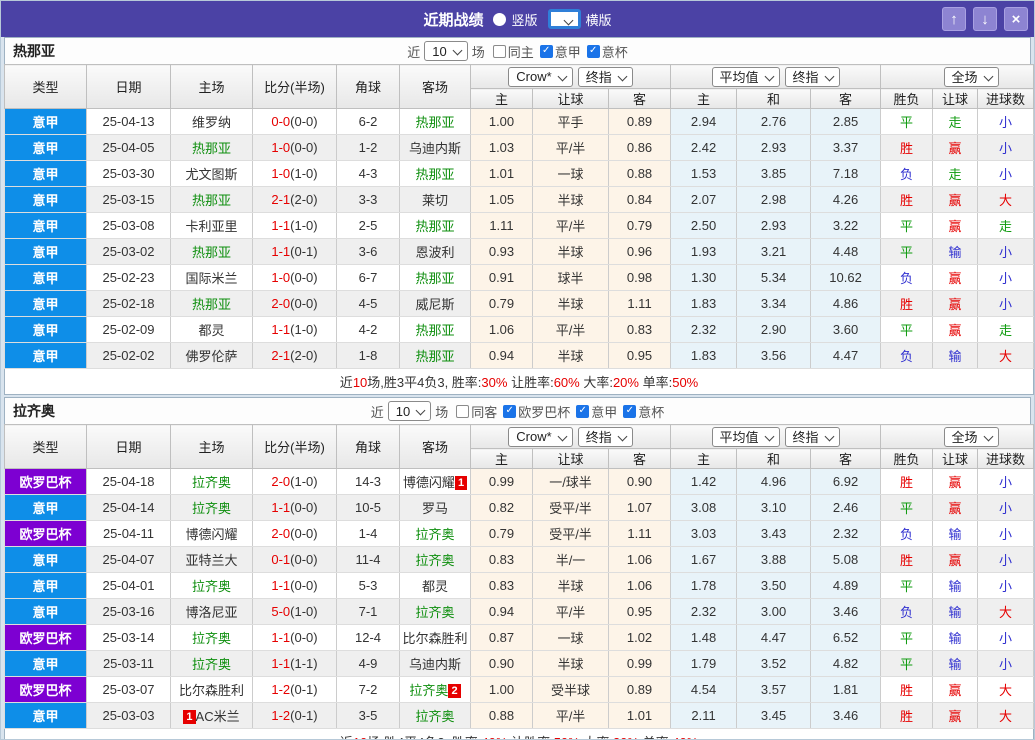 Image resolution: width=1035 pixels, height=740 pixels. I want to click on filter-league-checkbox-1: ✓ 意甲, so click(596, 411).